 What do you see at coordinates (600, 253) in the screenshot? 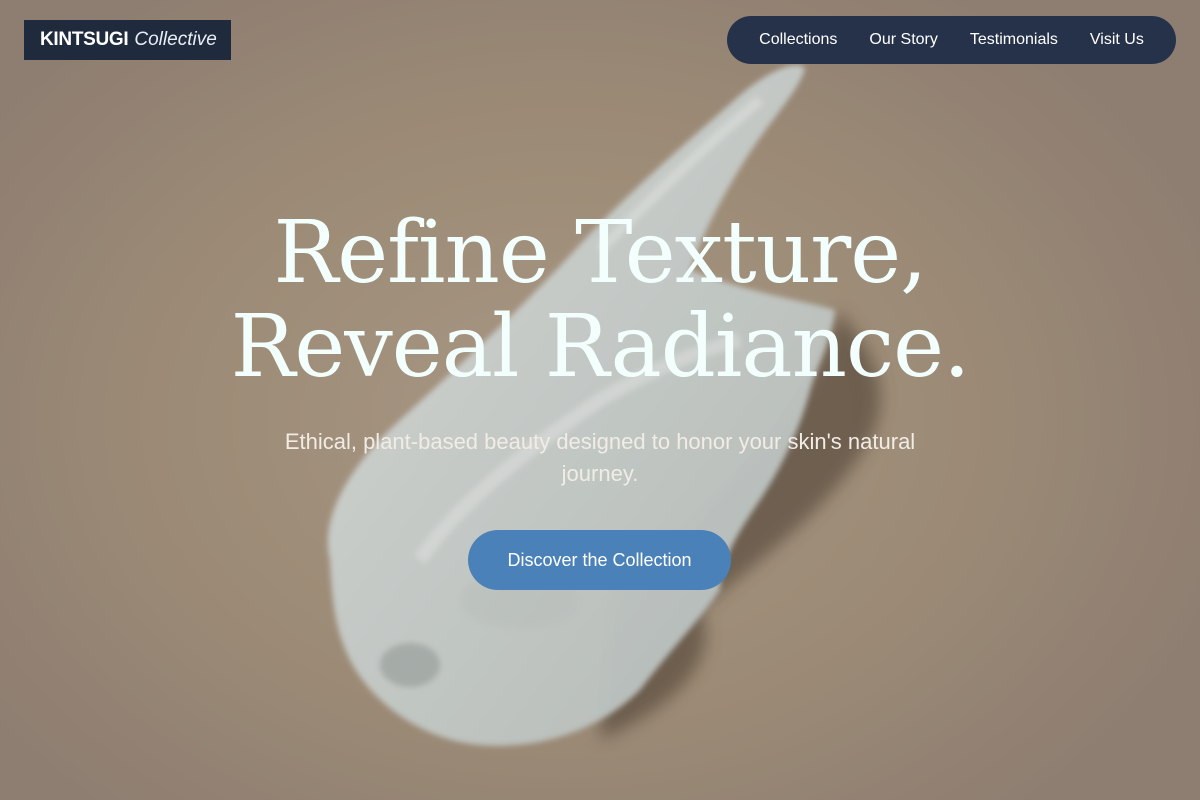
I see `hero-headline-line-1: Refine Texture,` at bounding box center [600, 253].